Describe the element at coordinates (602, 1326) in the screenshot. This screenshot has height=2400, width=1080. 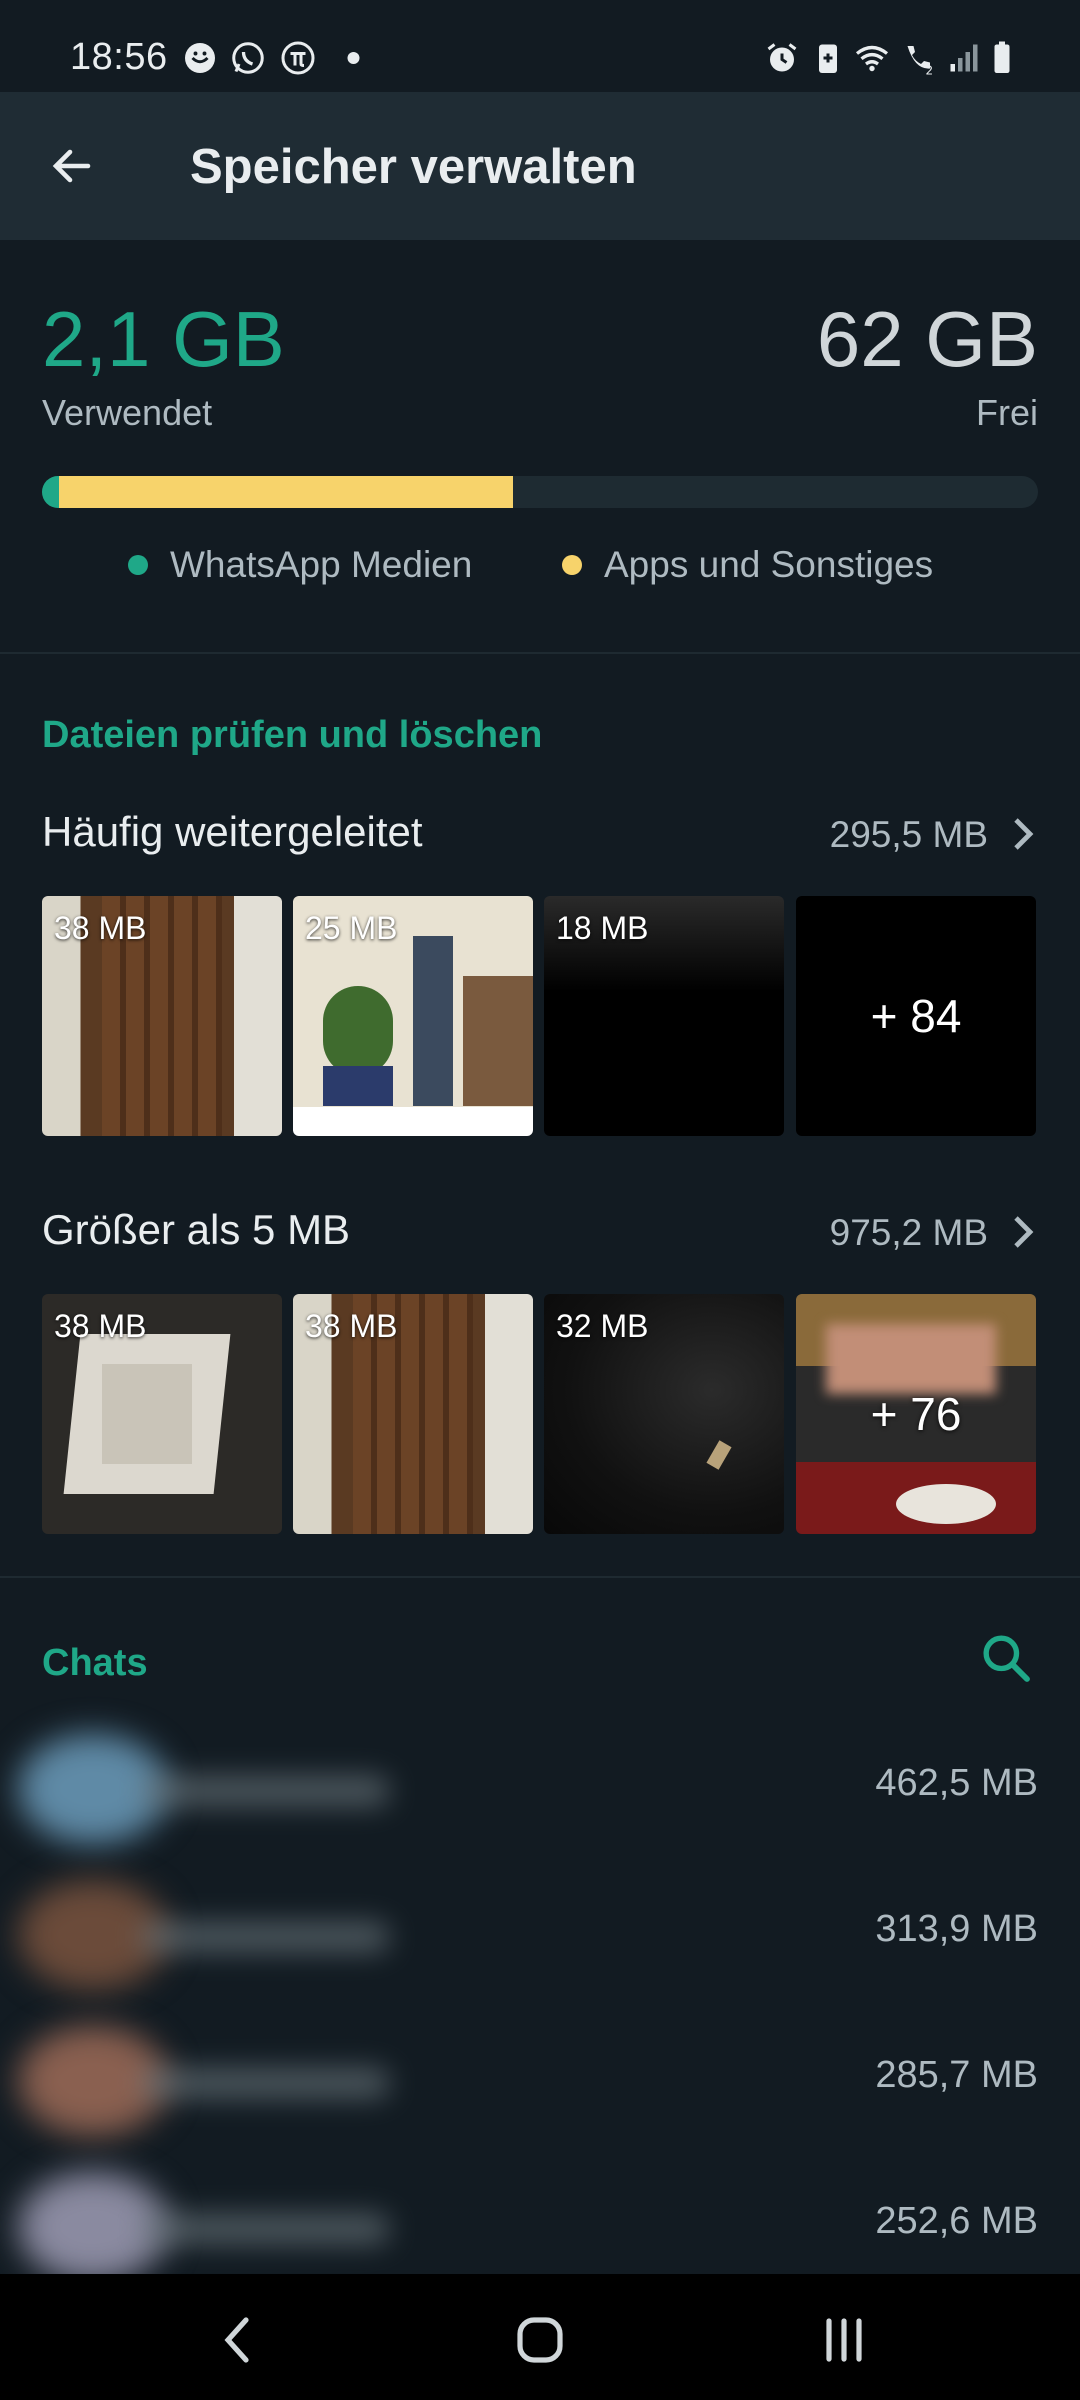
I see `thumb-size-label: 32 MB` at that location.